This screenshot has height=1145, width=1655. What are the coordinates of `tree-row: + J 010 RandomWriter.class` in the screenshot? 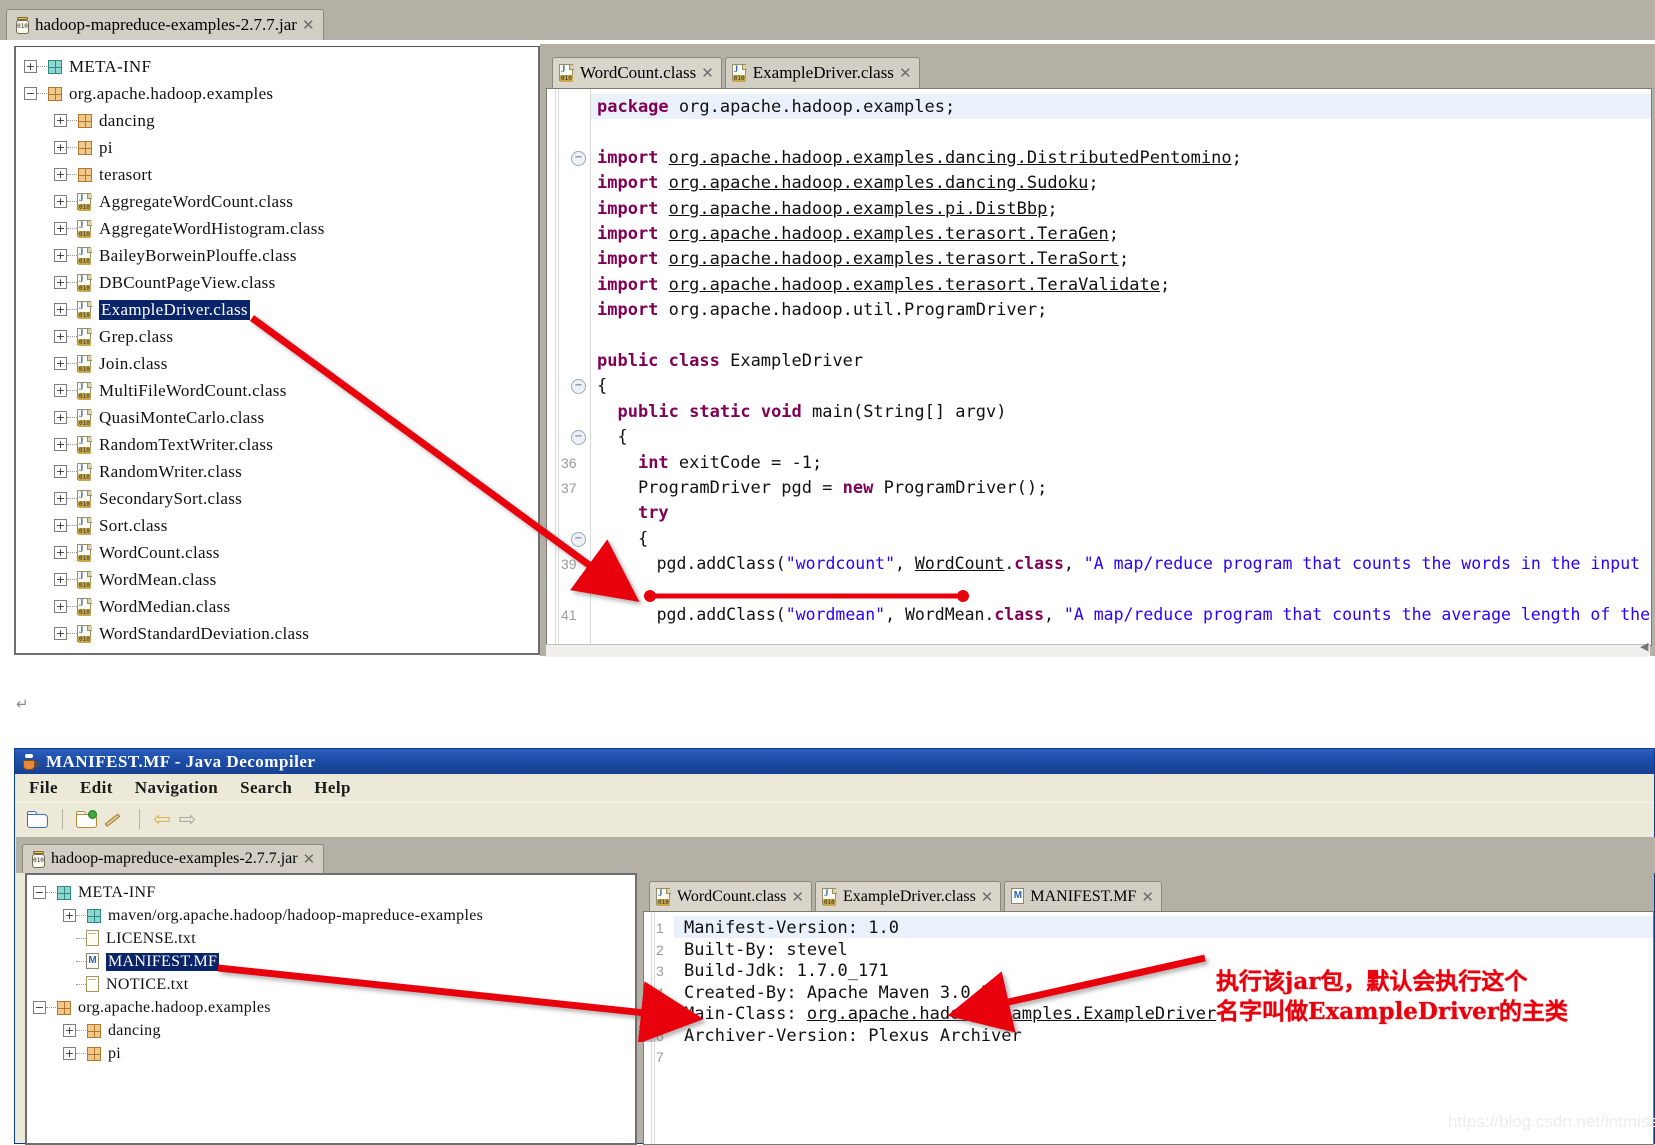 It's located at (280, 471).